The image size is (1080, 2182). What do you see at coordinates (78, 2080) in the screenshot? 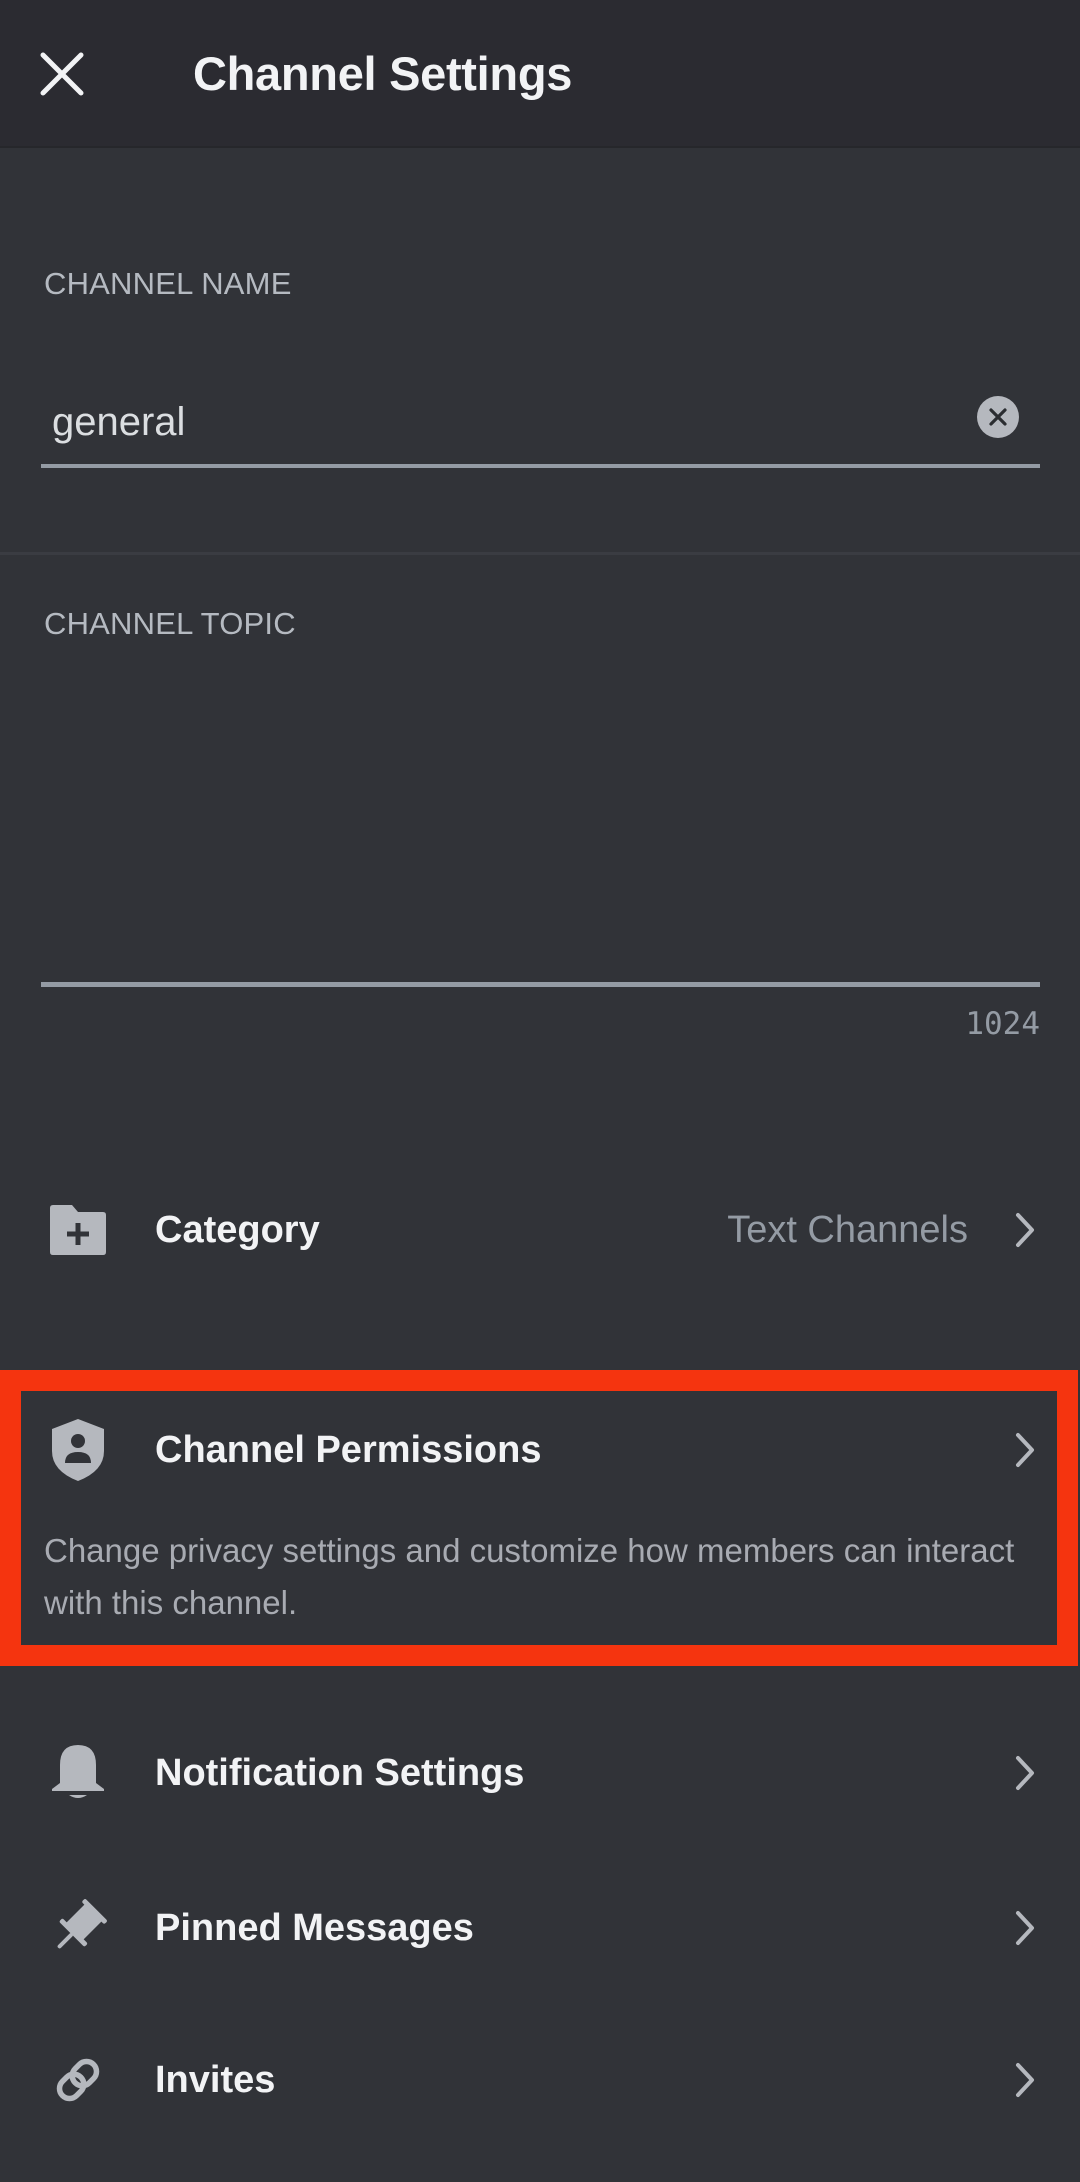
I see `link-icon` at bounding box center [78, 2080].